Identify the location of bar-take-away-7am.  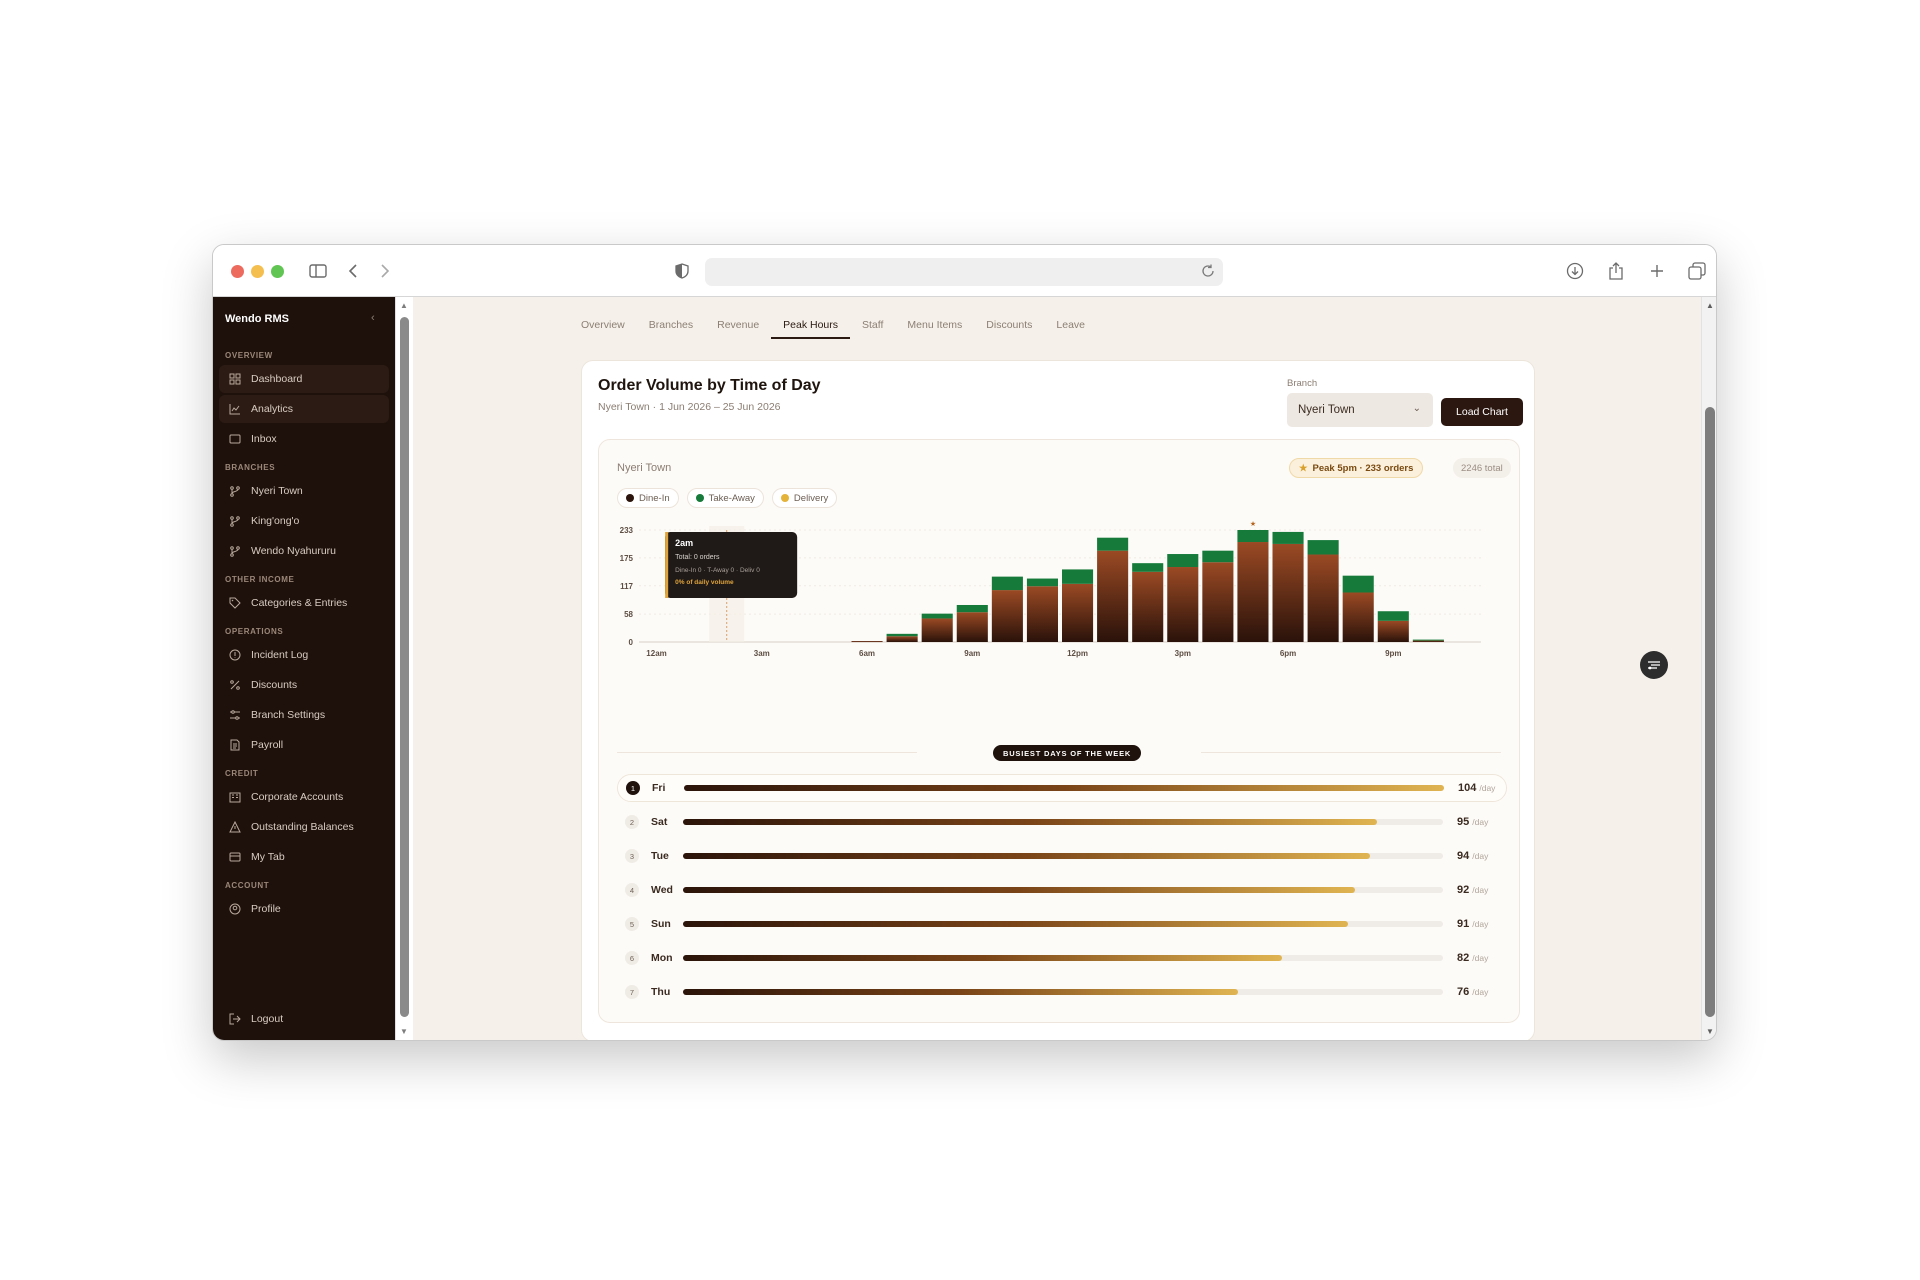
(902, 635).